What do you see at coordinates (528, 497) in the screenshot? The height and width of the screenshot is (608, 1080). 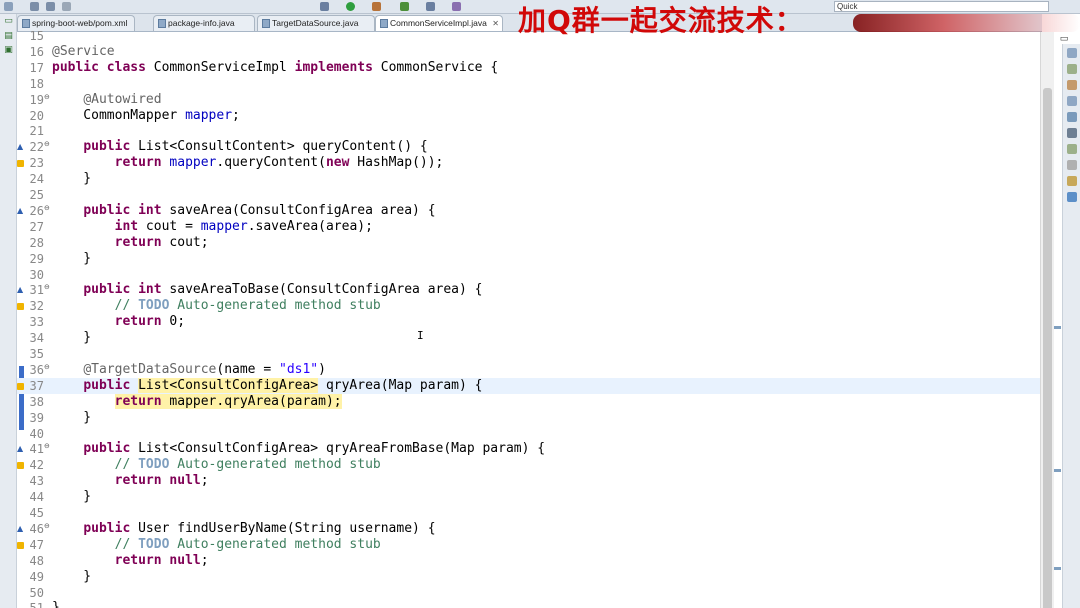 I see `code-line: 44 }` at bounding box center [528, 497].